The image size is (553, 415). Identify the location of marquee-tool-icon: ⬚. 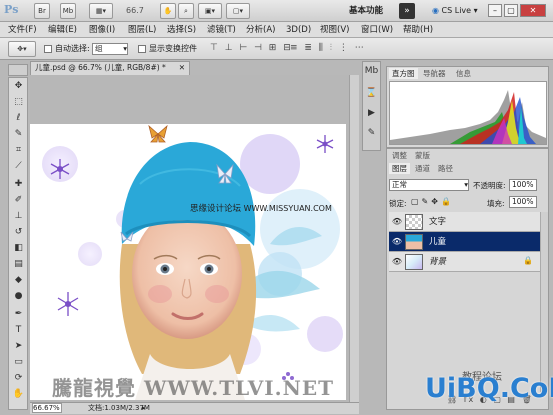
(18, 102).